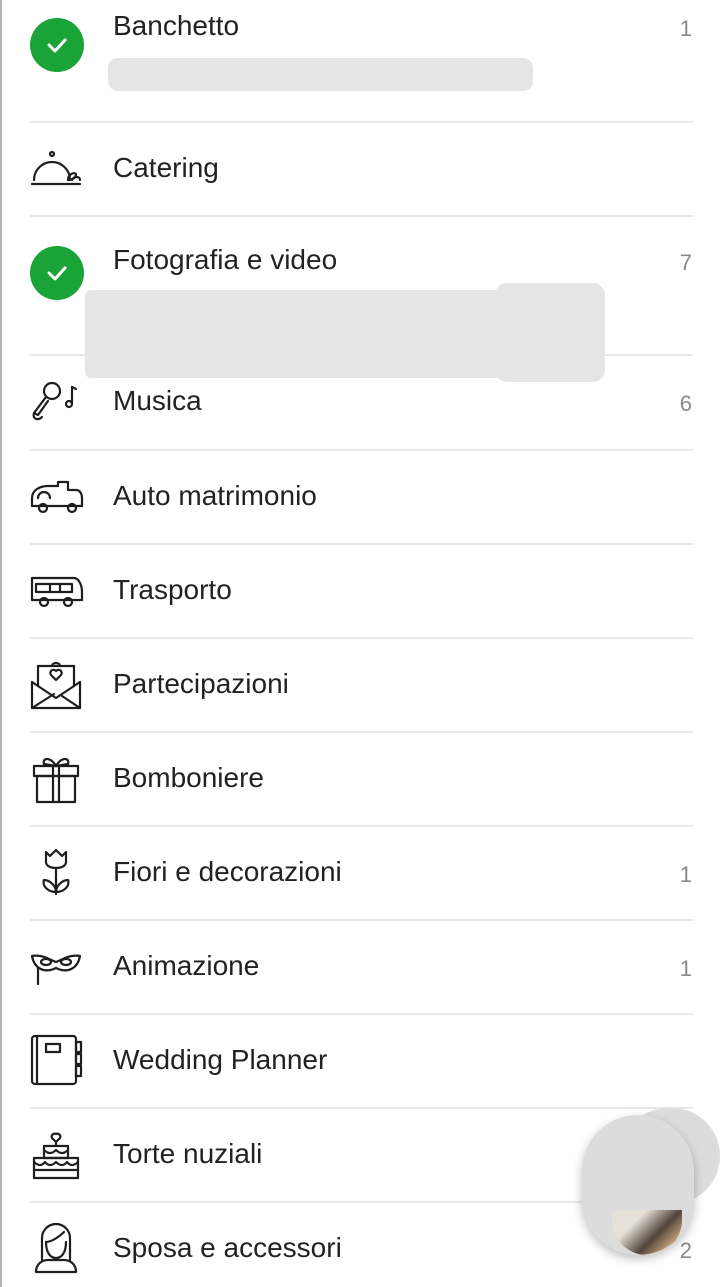 The height and width of the screenshot is (1287, 720). I want to click on category-row-musica: Musica 6, so click(360, 402).